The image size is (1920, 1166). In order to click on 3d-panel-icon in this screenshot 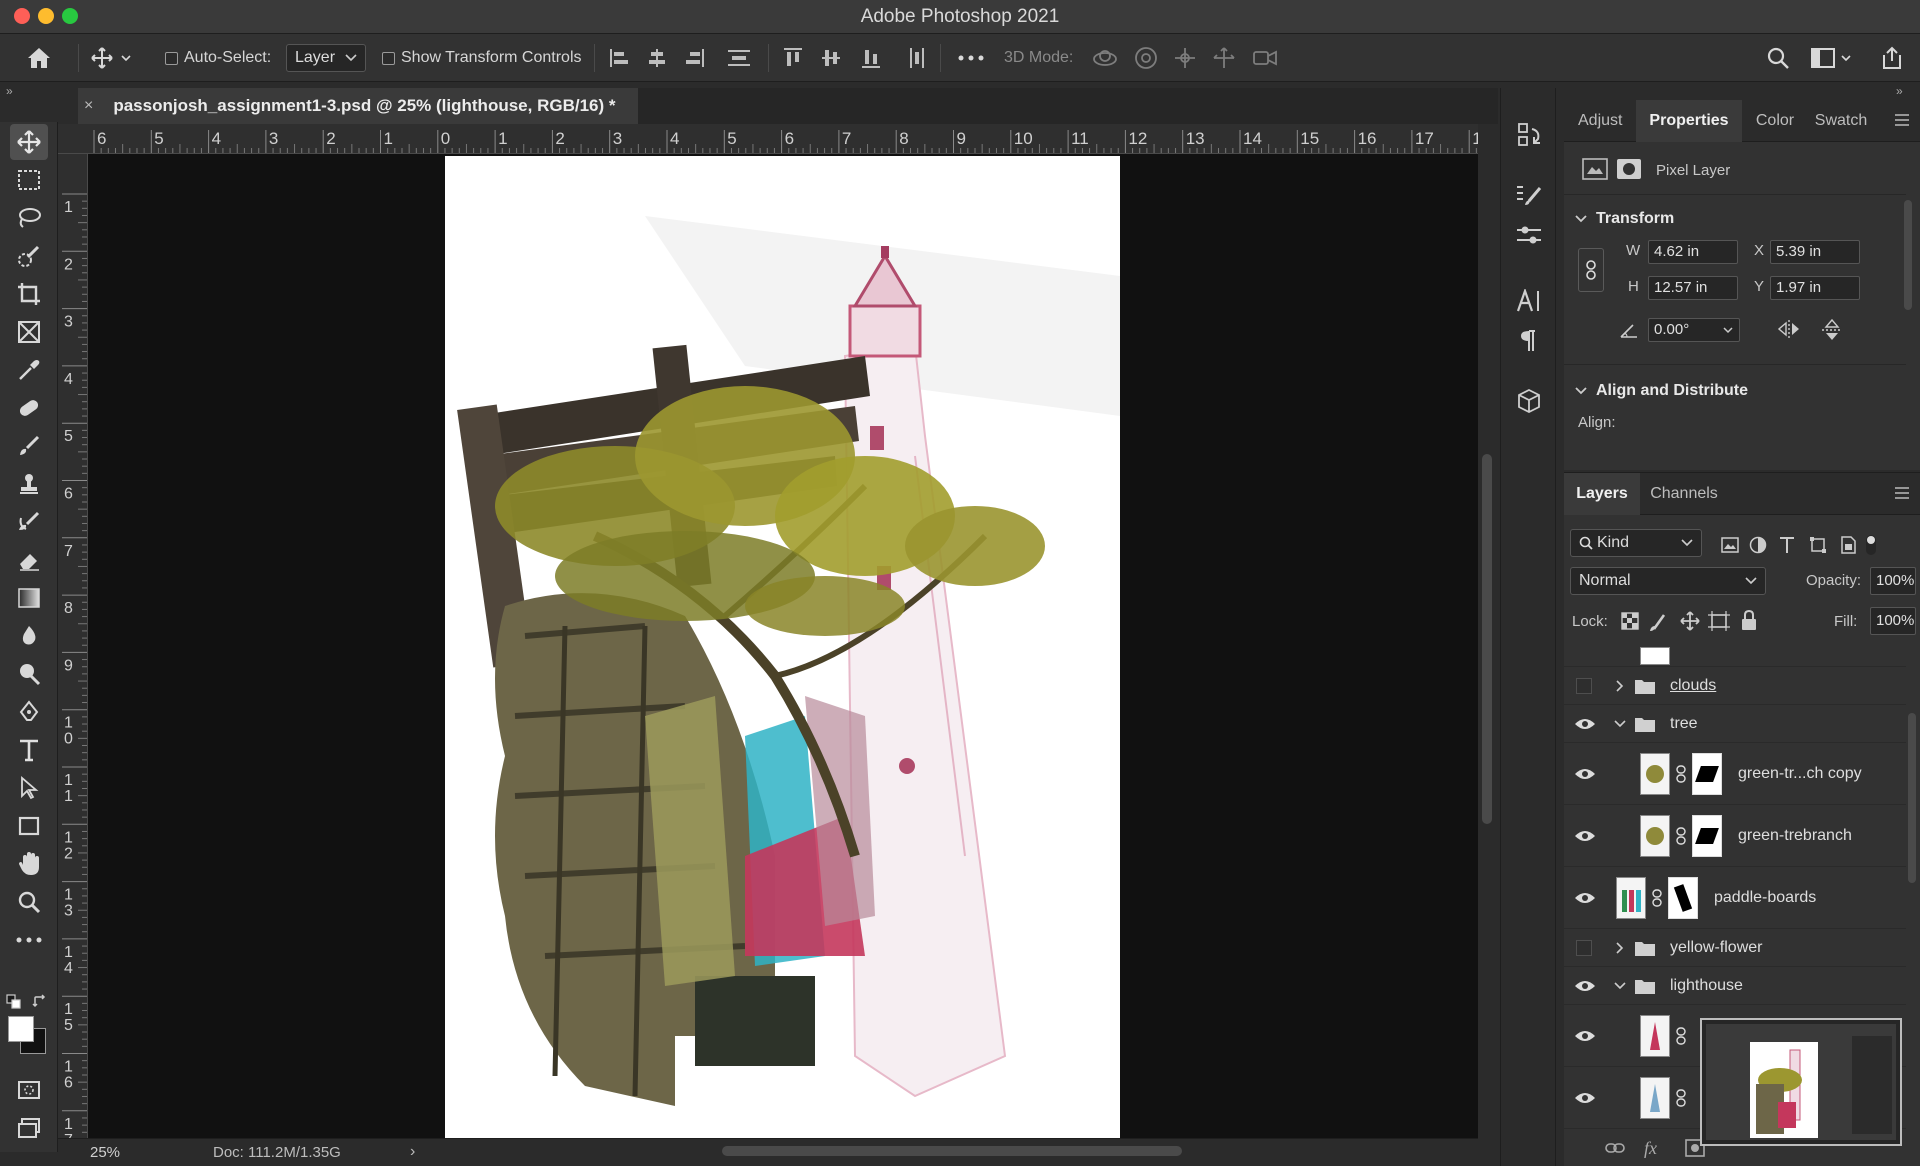, I will do `click(1529, 401)`.